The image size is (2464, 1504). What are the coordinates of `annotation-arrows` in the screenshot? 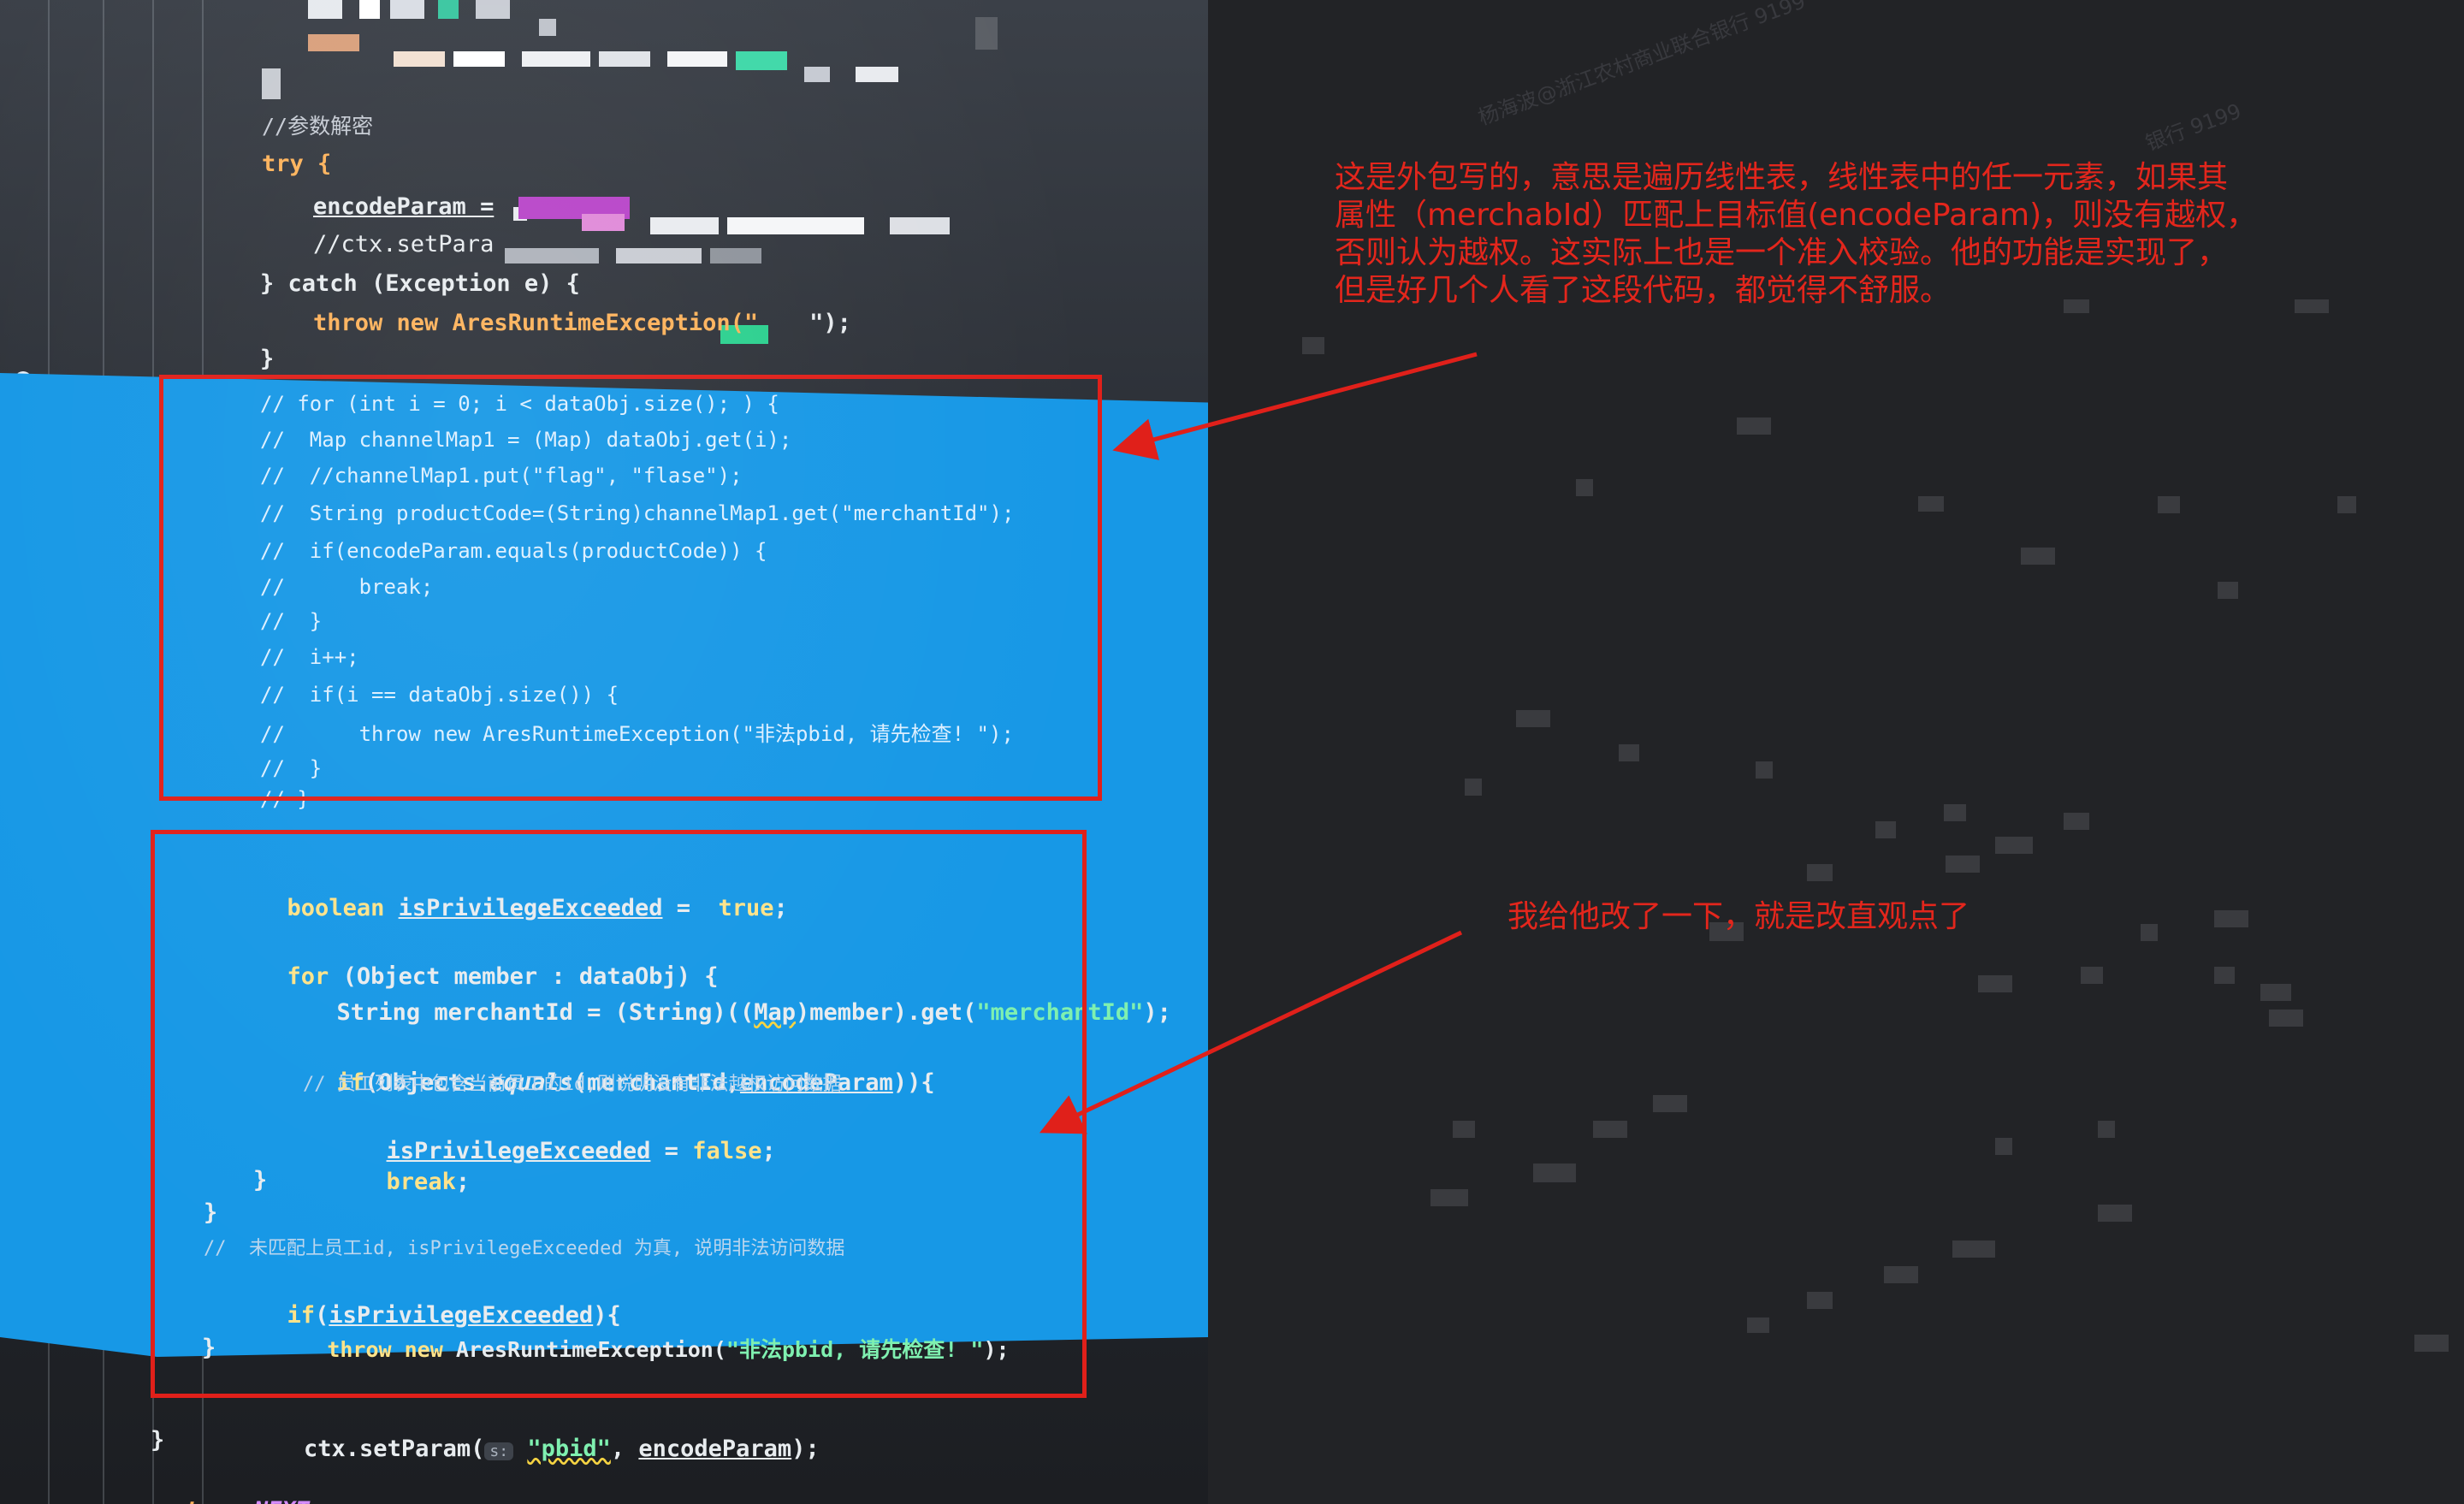 It's located at (1258, 743).